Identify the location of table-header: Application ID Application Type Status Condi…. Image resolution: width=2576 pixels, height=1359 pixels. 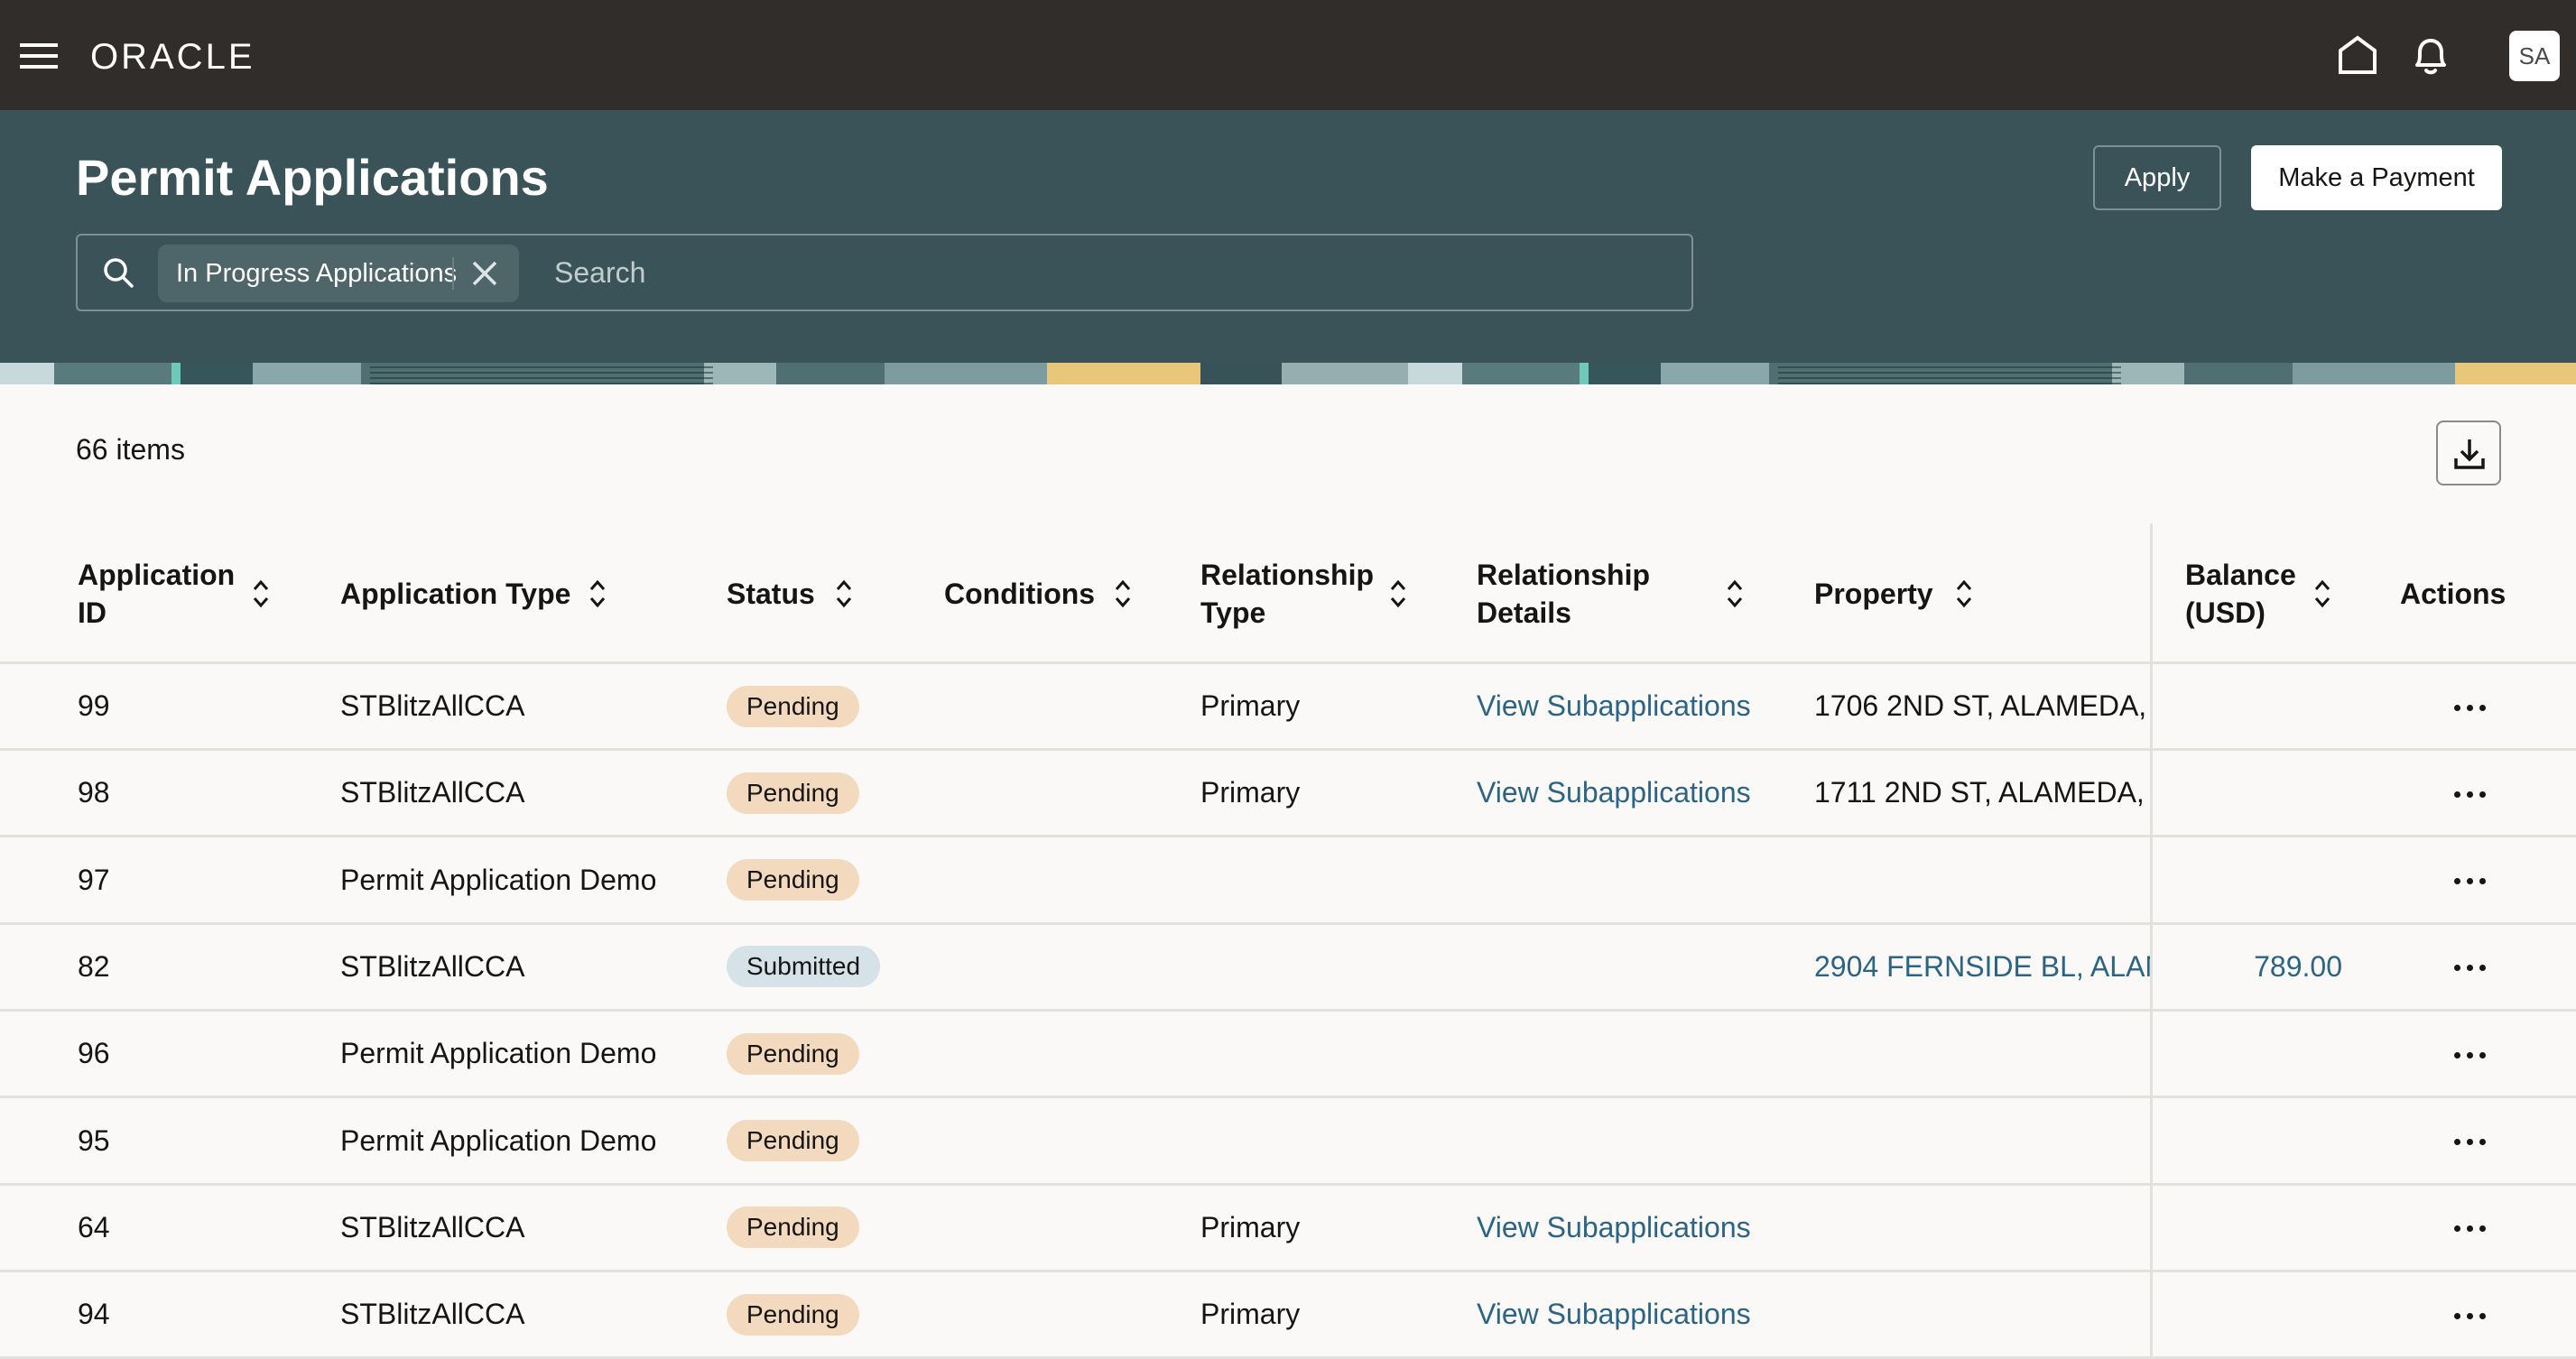
(1288, 593).